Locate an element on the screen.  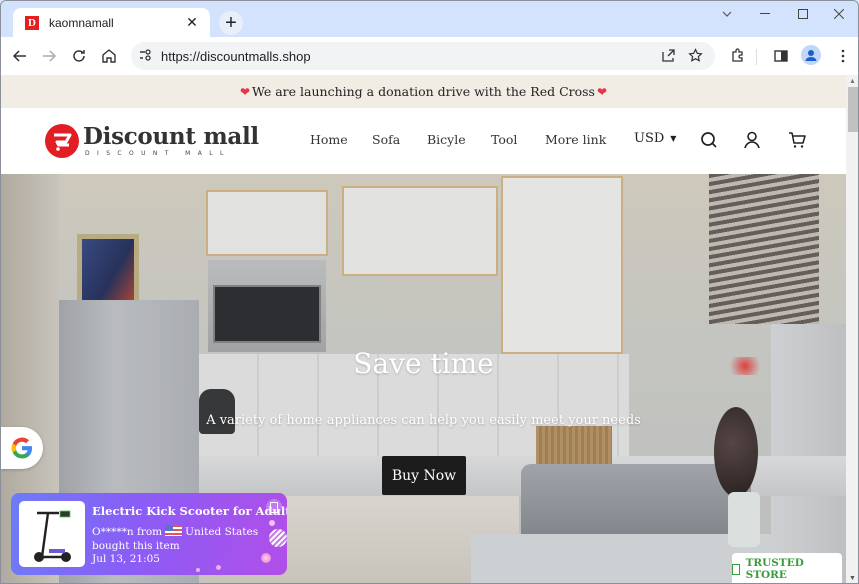
nav-bicyle: Bicyle is located at coordinates (446, 139).